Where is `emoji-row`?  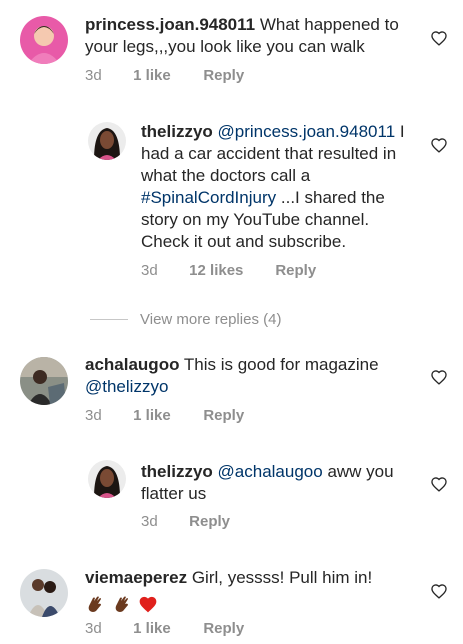 emoji-row is located at coordinates (250, 602).